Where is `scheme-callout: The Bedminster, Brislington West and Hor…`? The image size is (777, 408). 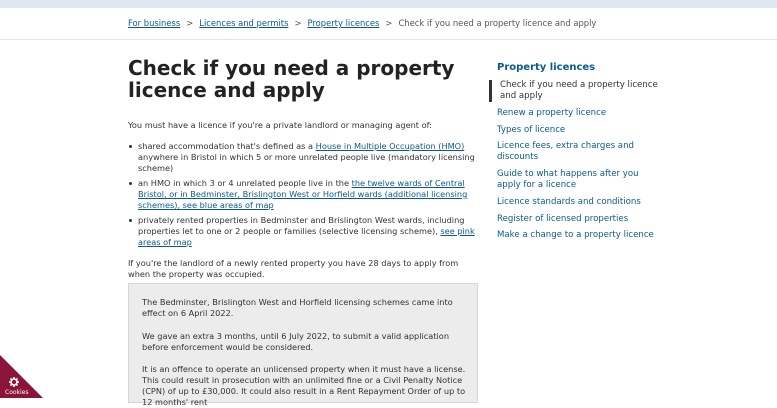
scheme-callout: The Bedminster, Brislington West and Hor… is located at coordinates (303, 345).